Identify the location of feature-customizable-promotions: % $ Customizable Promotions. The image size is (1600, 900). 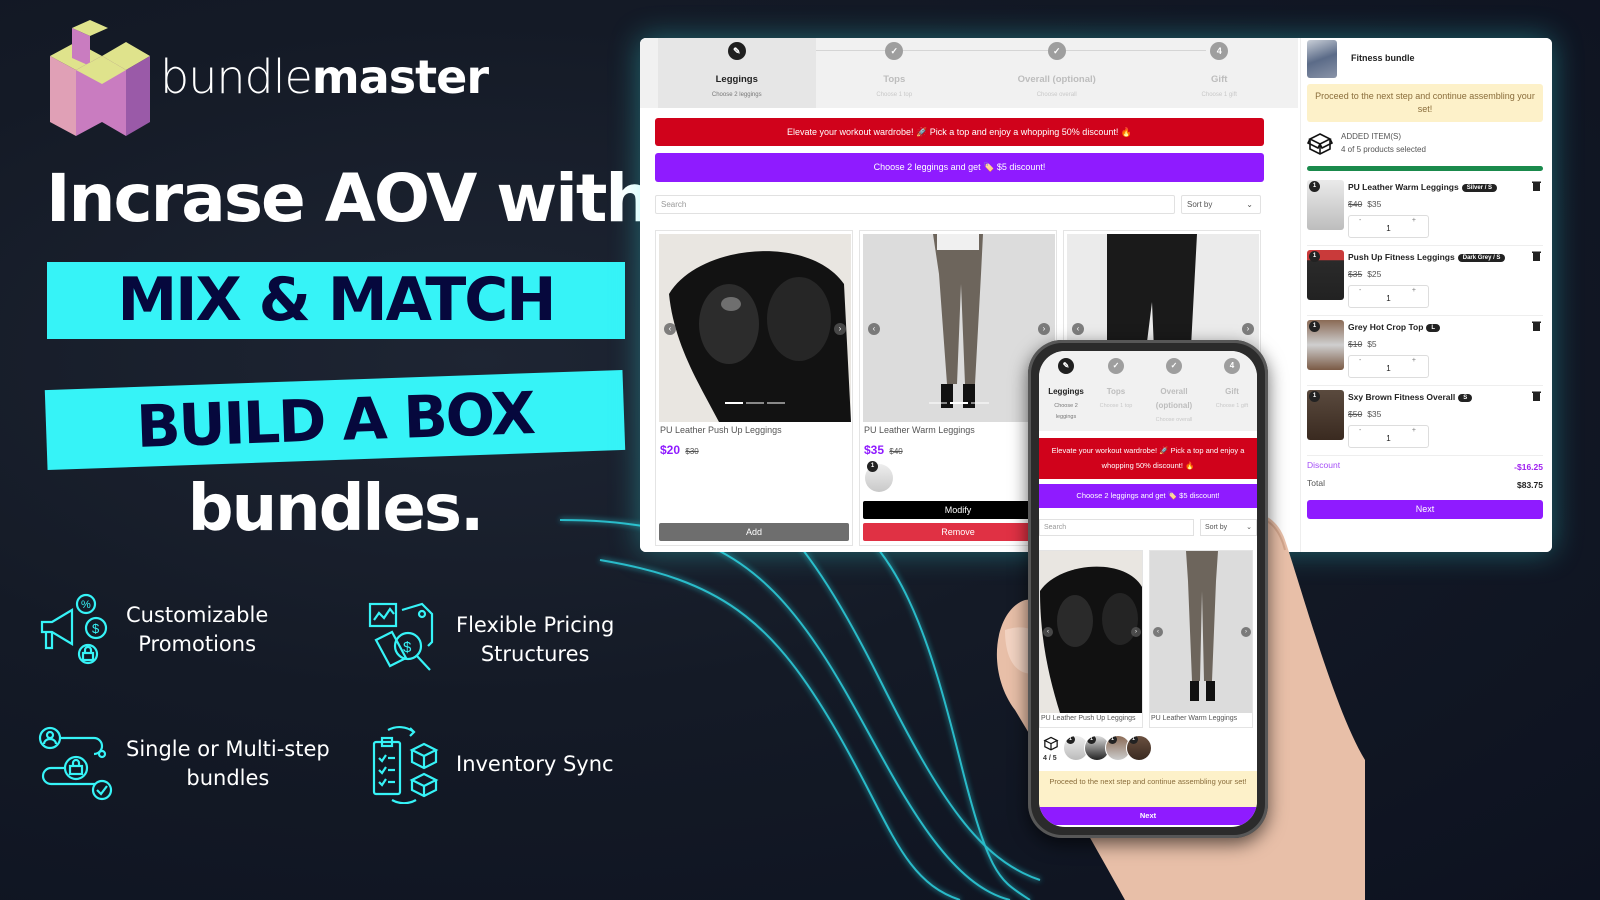
(152, 630).